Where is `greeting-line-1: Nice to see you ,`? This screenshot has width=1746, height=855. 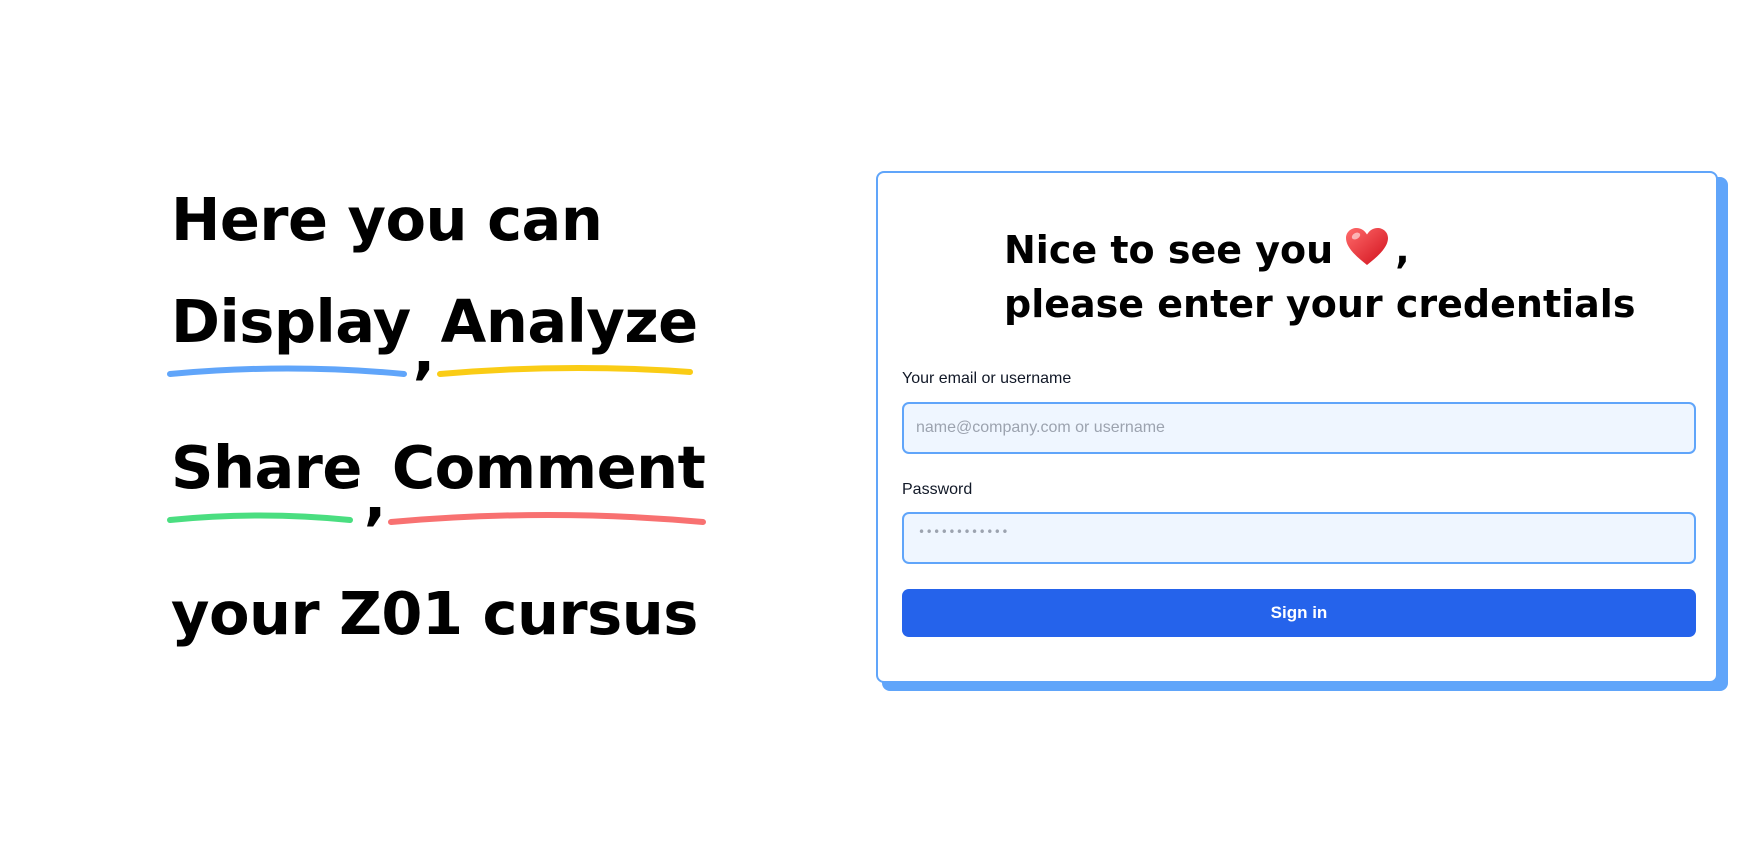
greeting-line-1: Nice to see you , is located at coordinates (1319, 252).